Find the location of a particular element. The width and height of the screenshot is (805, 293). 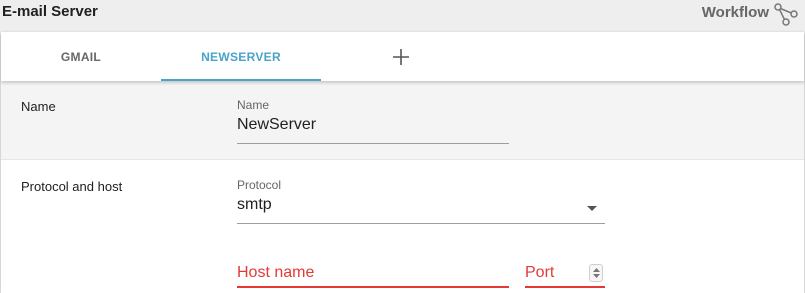

active-tab-indicator is located at coordinates (241, 80).